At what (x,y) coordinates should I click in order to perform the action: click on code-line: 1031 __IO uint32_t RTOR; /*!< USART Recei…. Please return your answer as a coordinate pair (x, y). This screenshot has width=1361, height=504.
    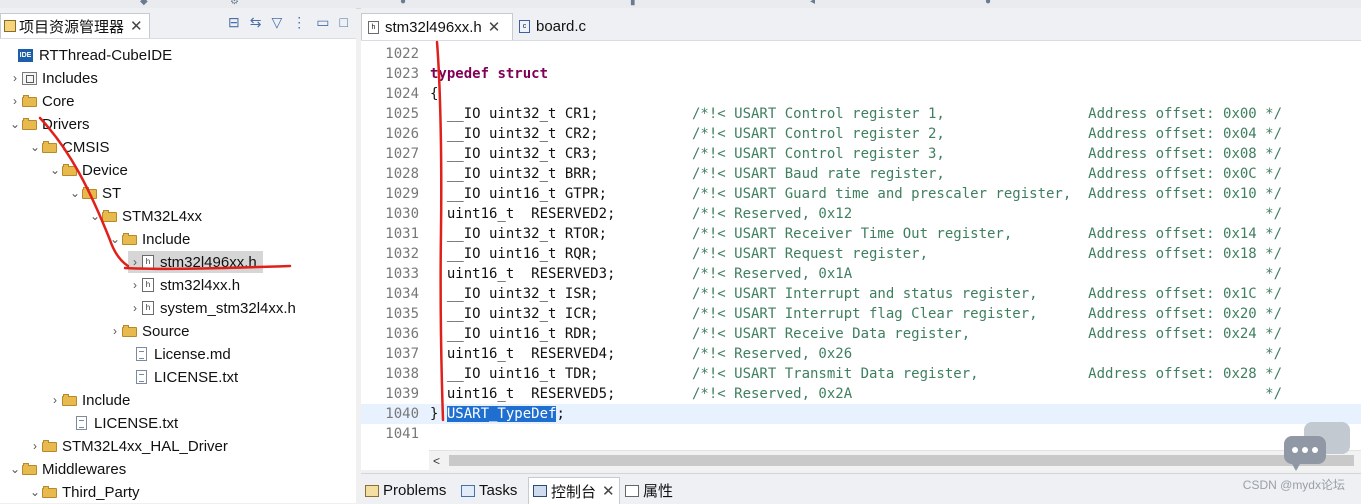
    Looking at the image, I should click on (861, 234).